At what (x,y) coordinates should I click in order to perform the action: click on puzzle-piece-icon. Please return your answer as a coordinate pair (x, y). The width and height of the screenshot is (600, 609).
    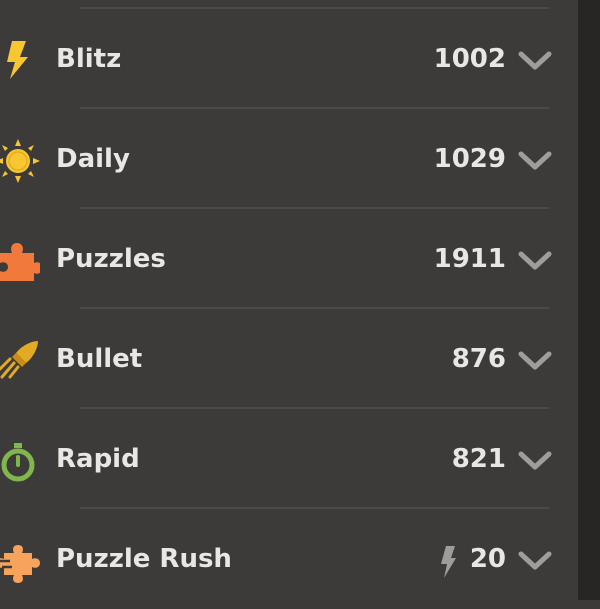
    Looking at the image, I should click on (20, 261).